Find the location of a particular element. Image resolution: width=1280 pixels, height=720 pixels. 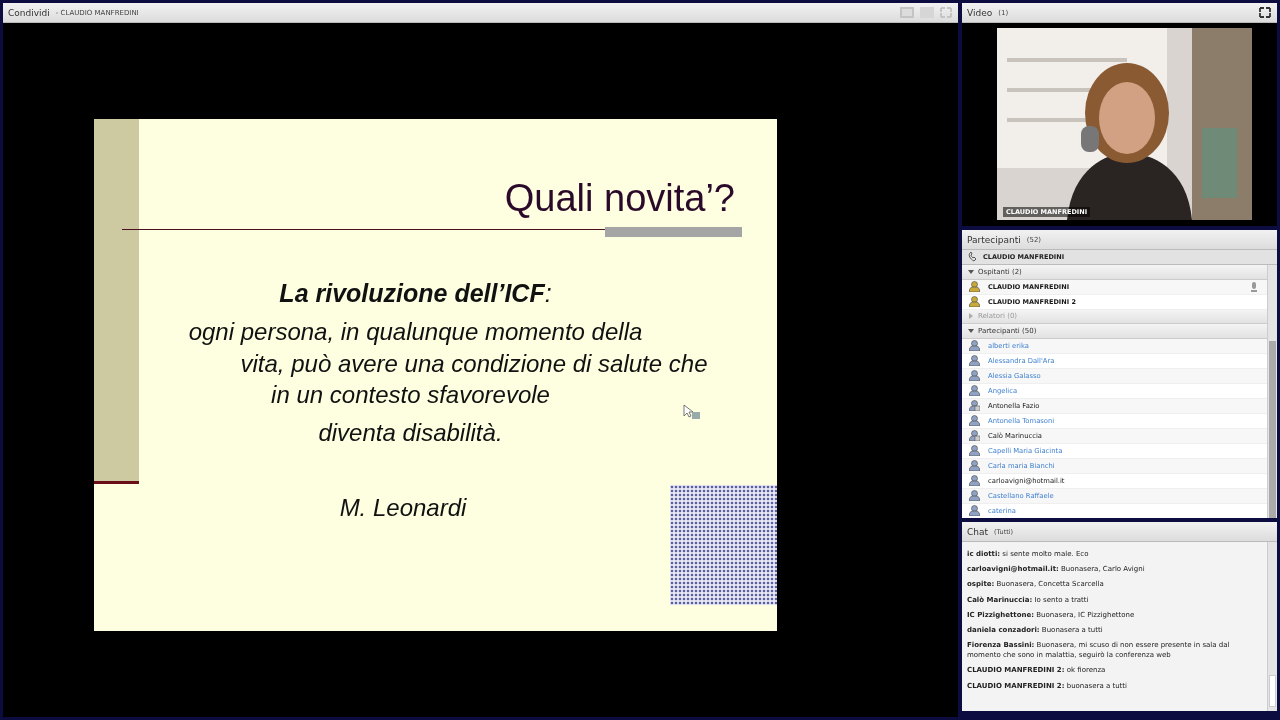

slide-text: in un contesto sfavorevole is located at coordinates (410, 395).